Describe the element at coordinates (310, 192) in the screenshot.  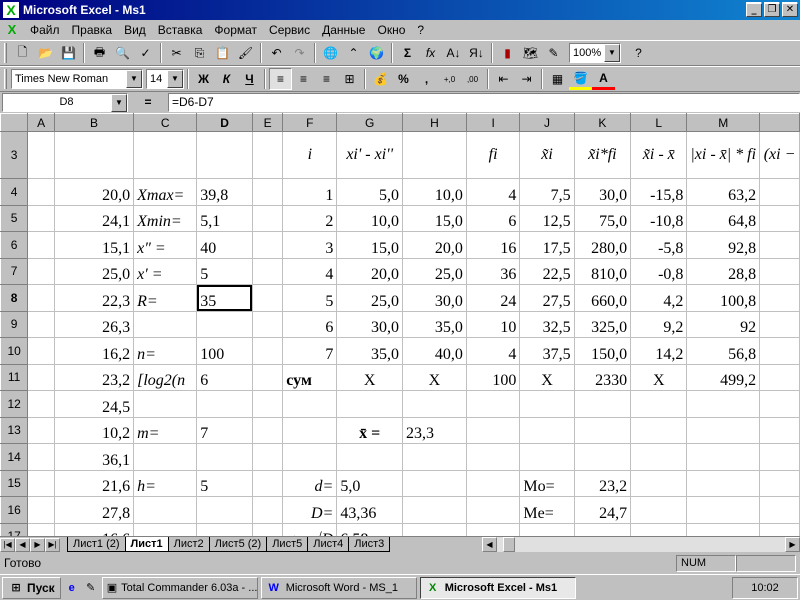
I see `cell-f4: 1` at that location.